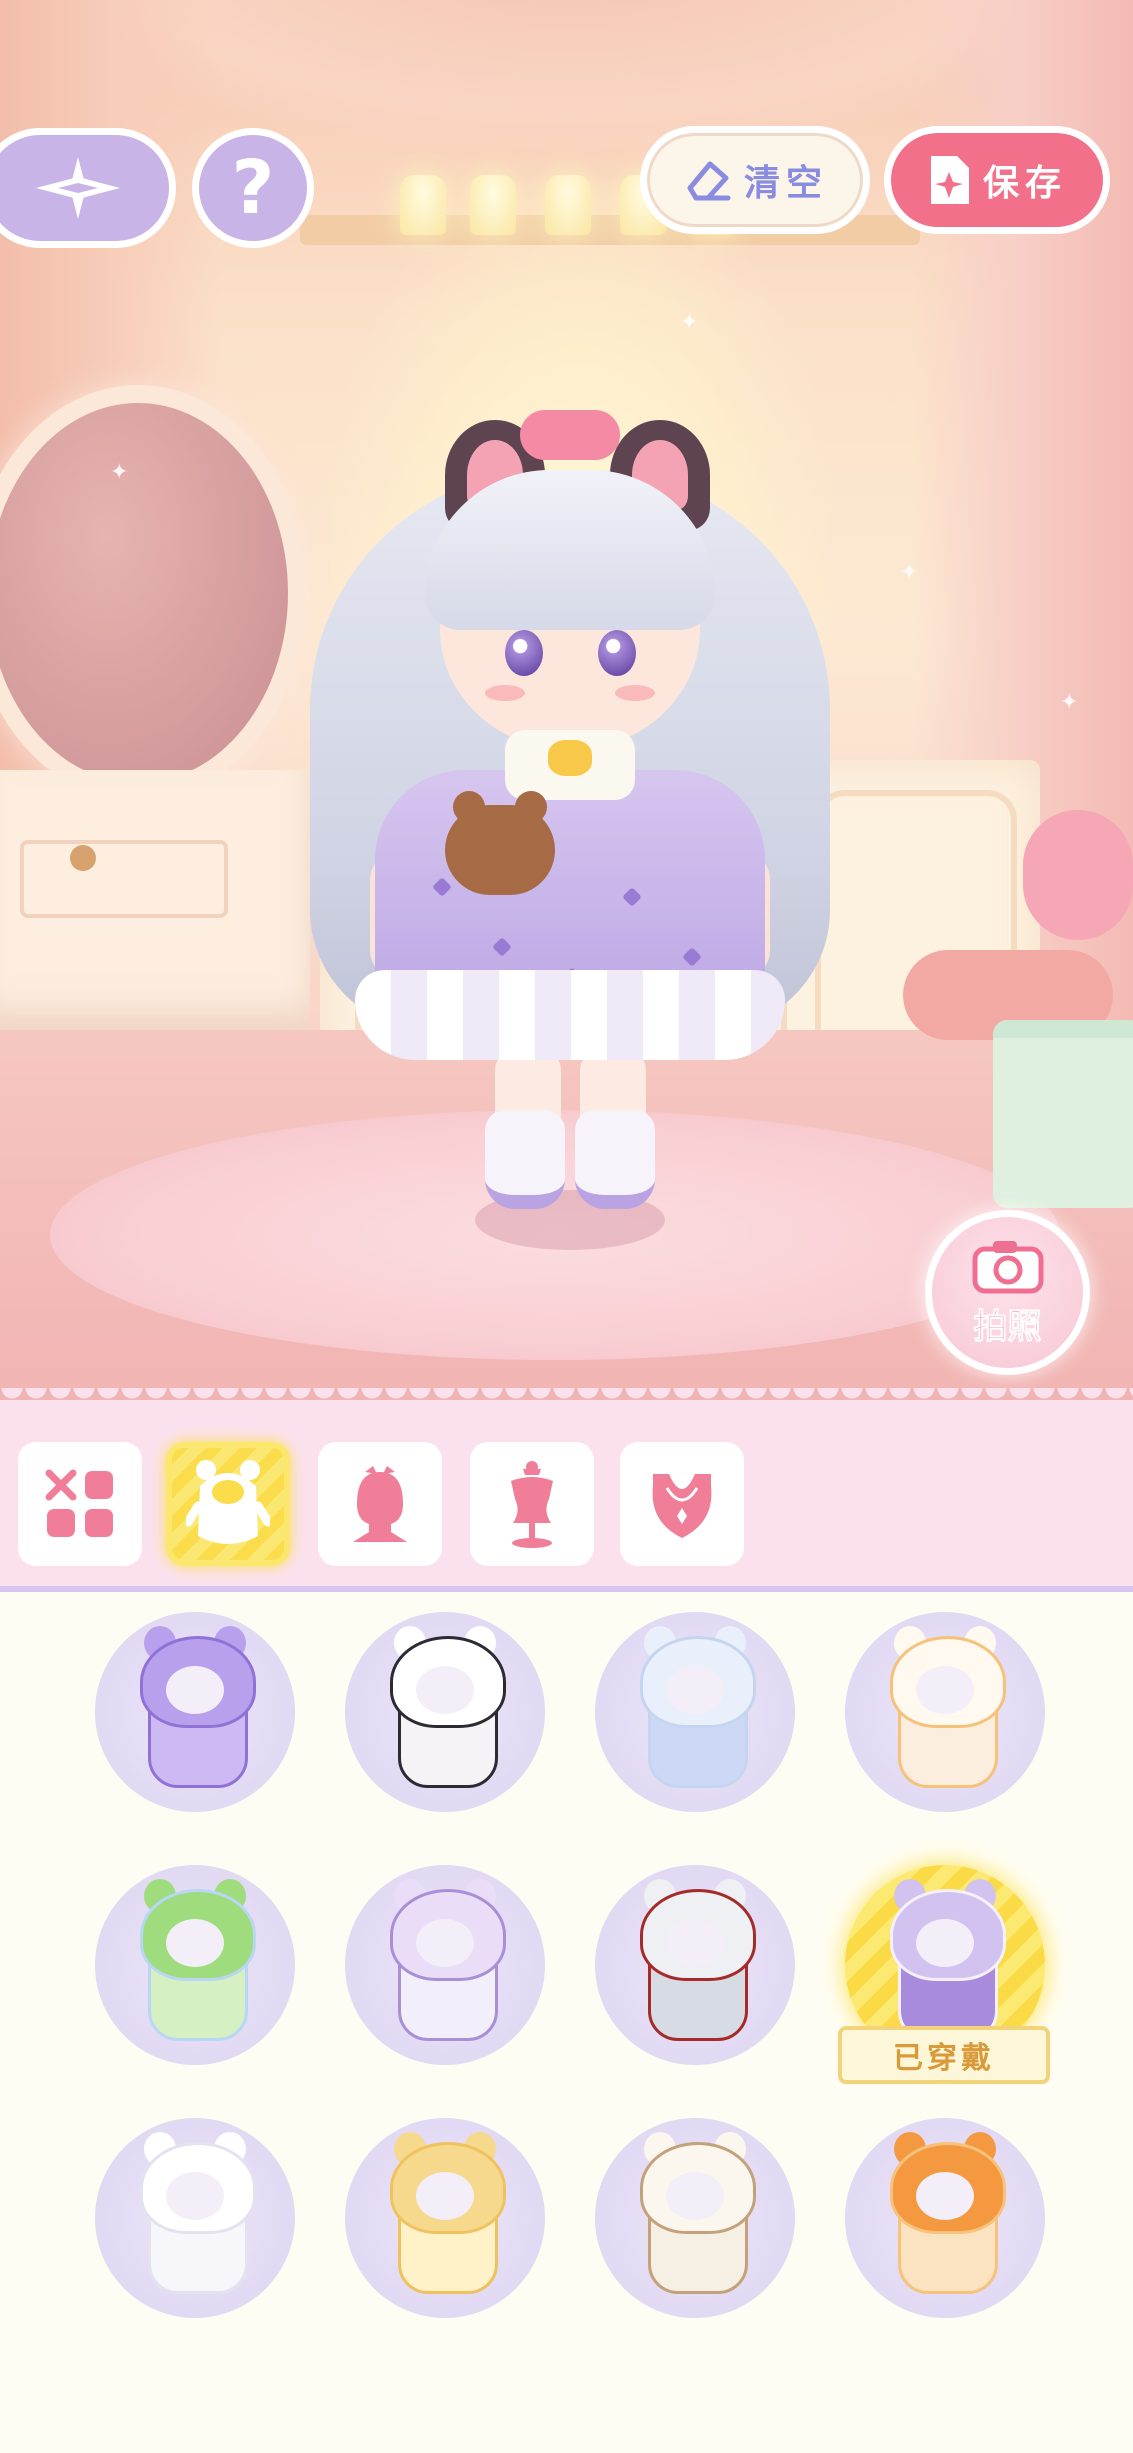 The image size is (1133, 2453). Describe the element at coordinates (78, 188) in the screenshot. I see `compass-star-icon` at that location.